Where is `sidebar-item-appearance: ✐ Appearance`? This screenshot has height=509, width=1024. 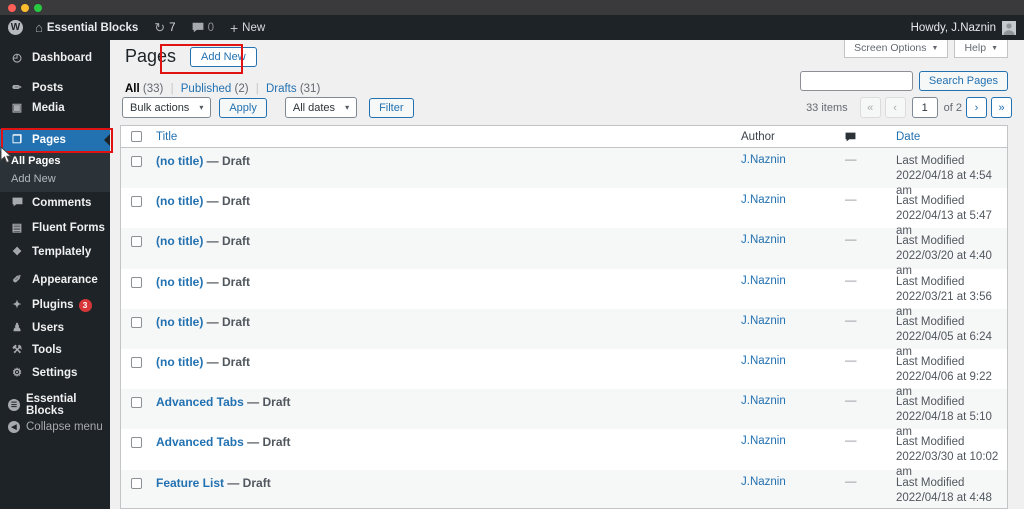
sidebar-item-appearance: ✐ Appearance is located at coordinates (55, 280).